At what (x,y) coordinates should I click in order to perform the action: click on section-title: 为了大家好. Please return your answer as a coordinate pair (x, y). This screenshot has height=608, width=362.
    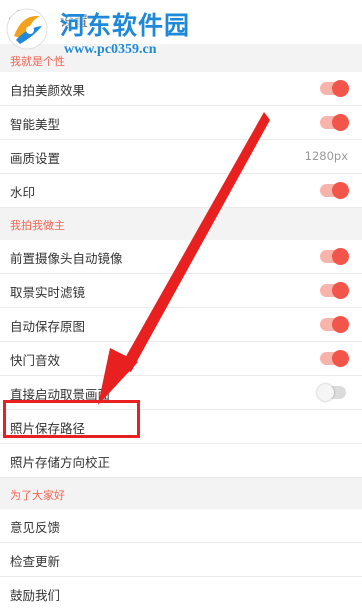
    Looking at the image, I should click on (37, 495).